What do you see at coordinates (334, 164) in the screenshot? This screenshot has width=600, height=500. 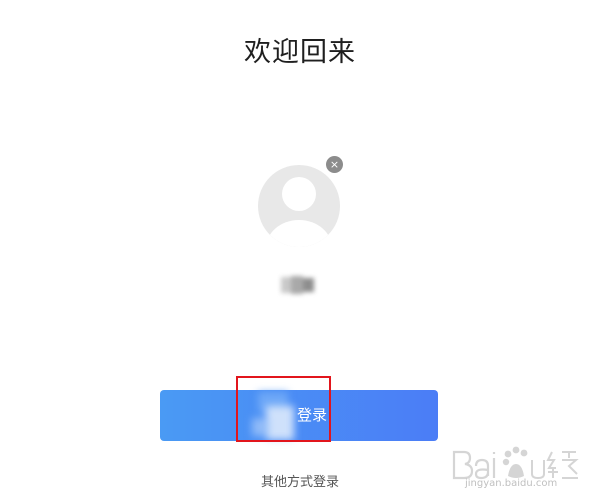 I see `remove-account-close-icon: ×` at bounding box center [334, 164].